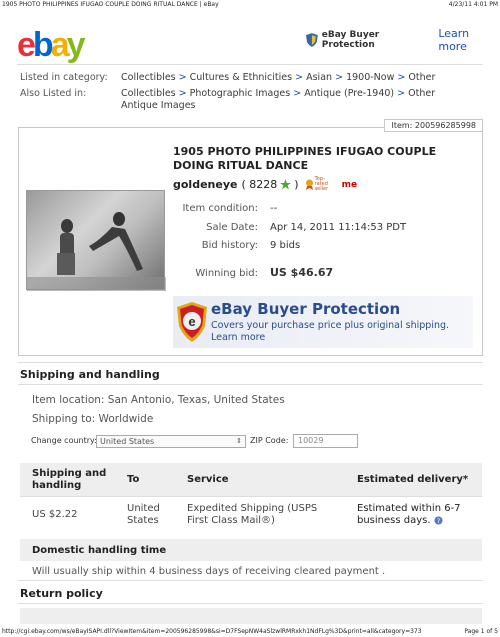 The height and width of the screenshot is (637, 500). I want to click on cat-link-asian: Asian, so click(319, 77).